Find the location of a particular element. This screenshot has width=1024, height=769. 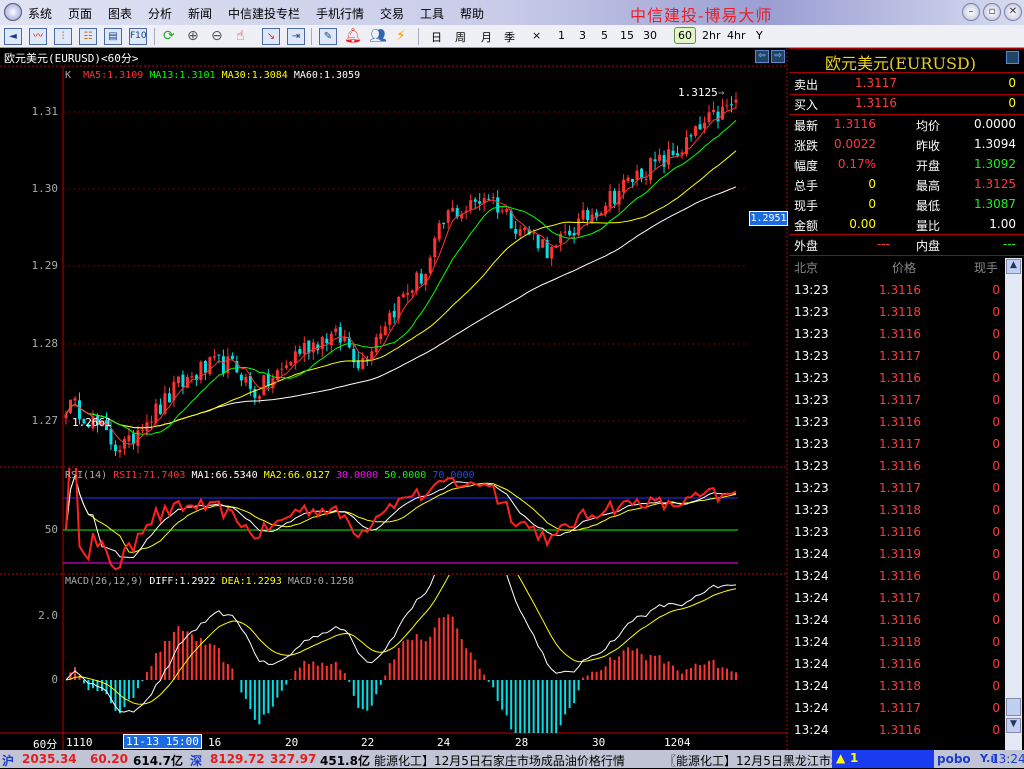

quote-label: 开盘 is located at coordinates (928, 166).